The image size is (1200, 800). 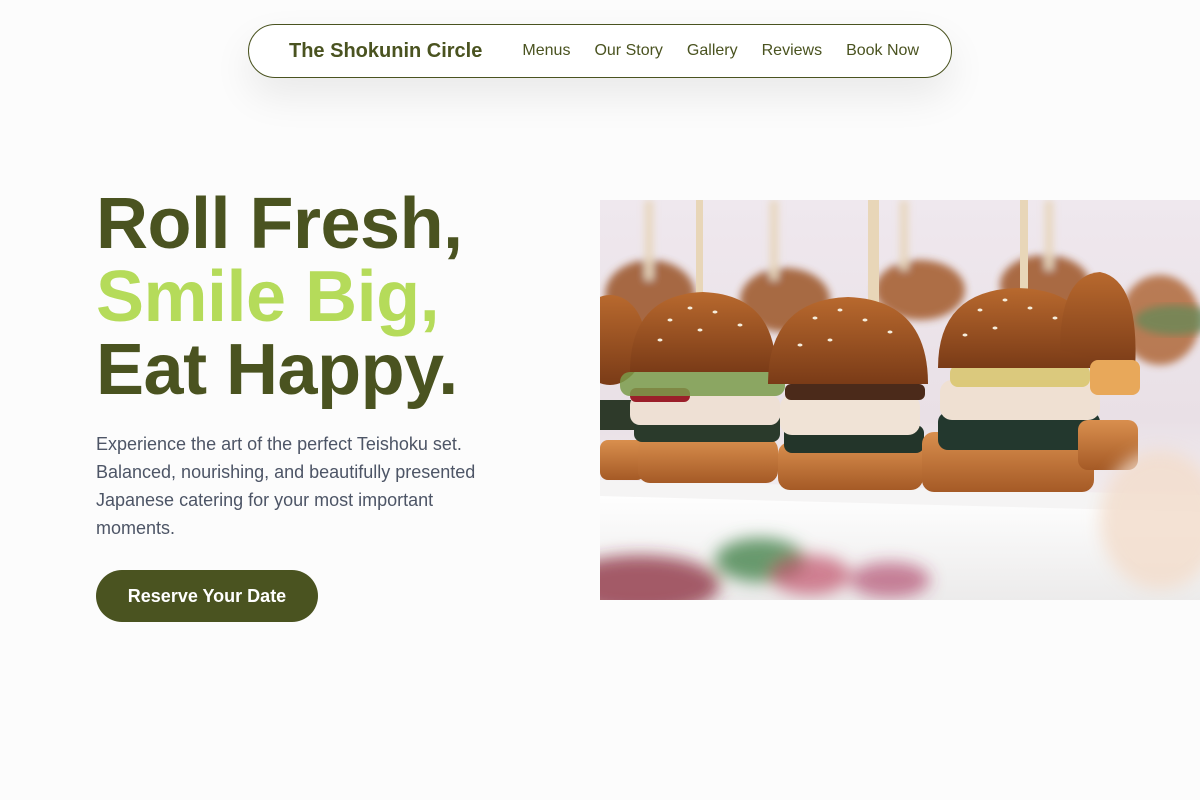 What do you see at coordinates (712, 51) in the screenshot?
I see `nav-link-gallery: Gallery` at bounding box center [712, 51].